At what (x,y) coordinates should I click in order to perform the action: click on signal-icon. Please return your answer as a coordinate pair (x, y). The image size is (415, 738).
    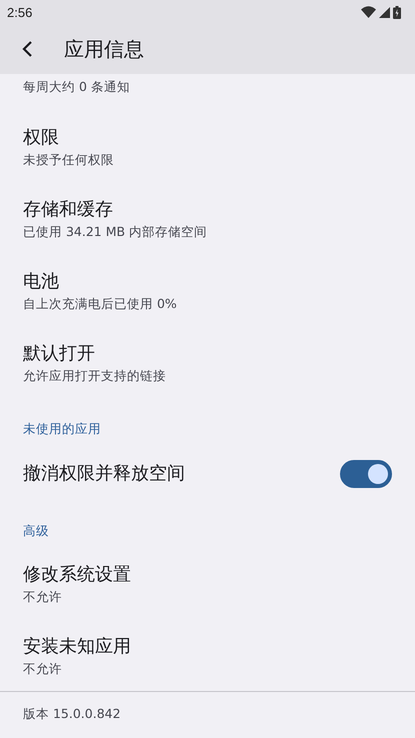
    Looking at the image, I should click on (384, 12).